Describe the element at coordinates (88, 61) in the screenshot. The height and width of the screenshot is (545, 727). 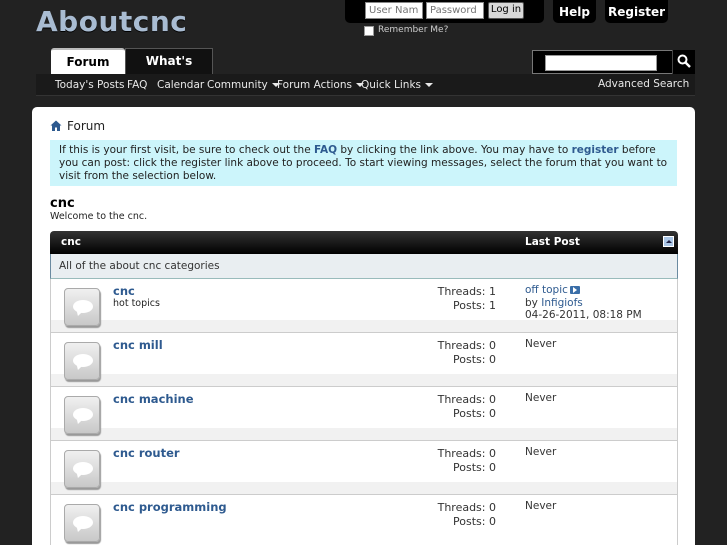
I see `tab-forum: Forum` at that location.